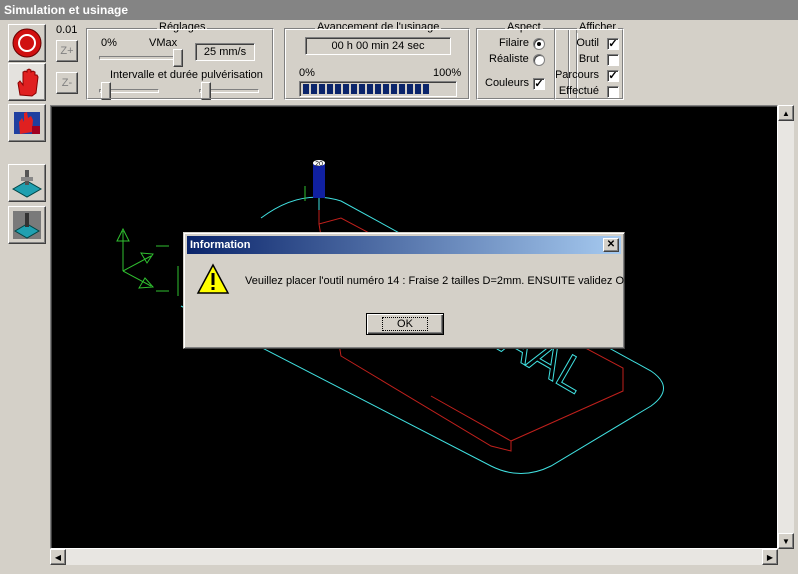 This screenshot has width=798, height=574. What do you see at coordinates (213, 278) in the screenshot?
I see `warning-icon` at bounding box center [213, 278].